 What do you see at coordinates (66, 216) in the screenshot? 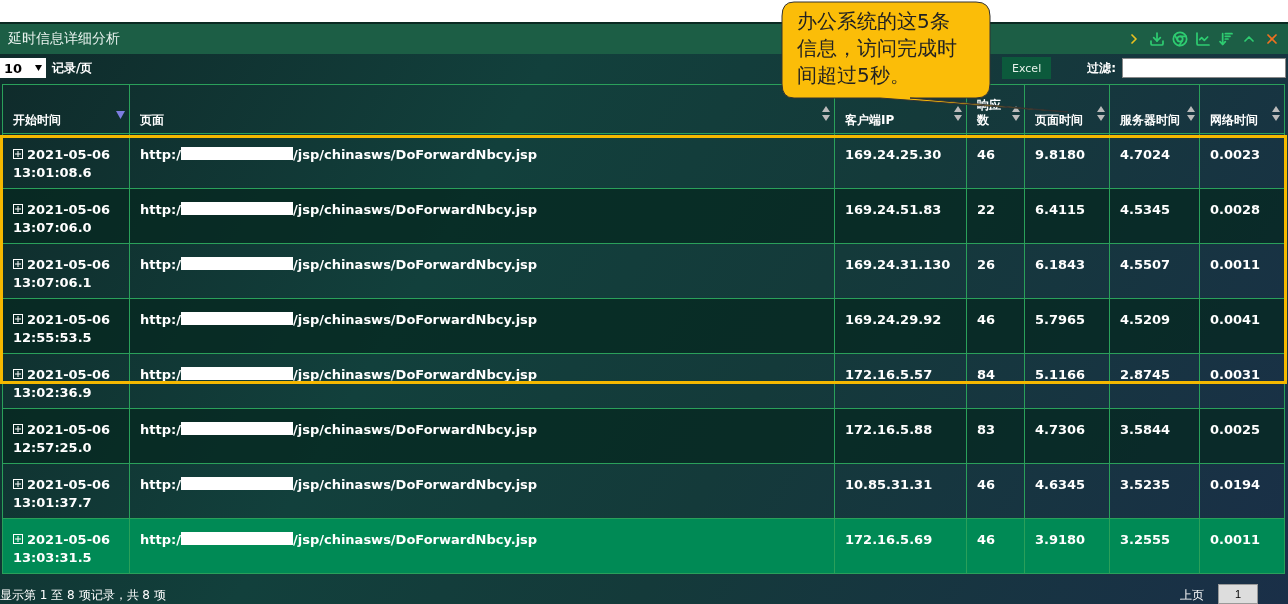
I see `table-cell: 2021-05-06 13:07:06.0` at bounding box center [66, 216].